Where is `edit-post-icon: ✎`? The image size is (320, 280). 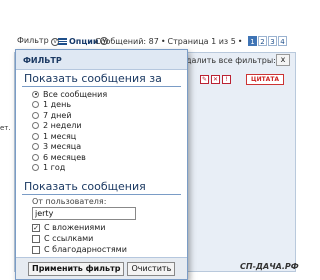
edit-post-icon: ✎ is located at coordinates (204, 79).